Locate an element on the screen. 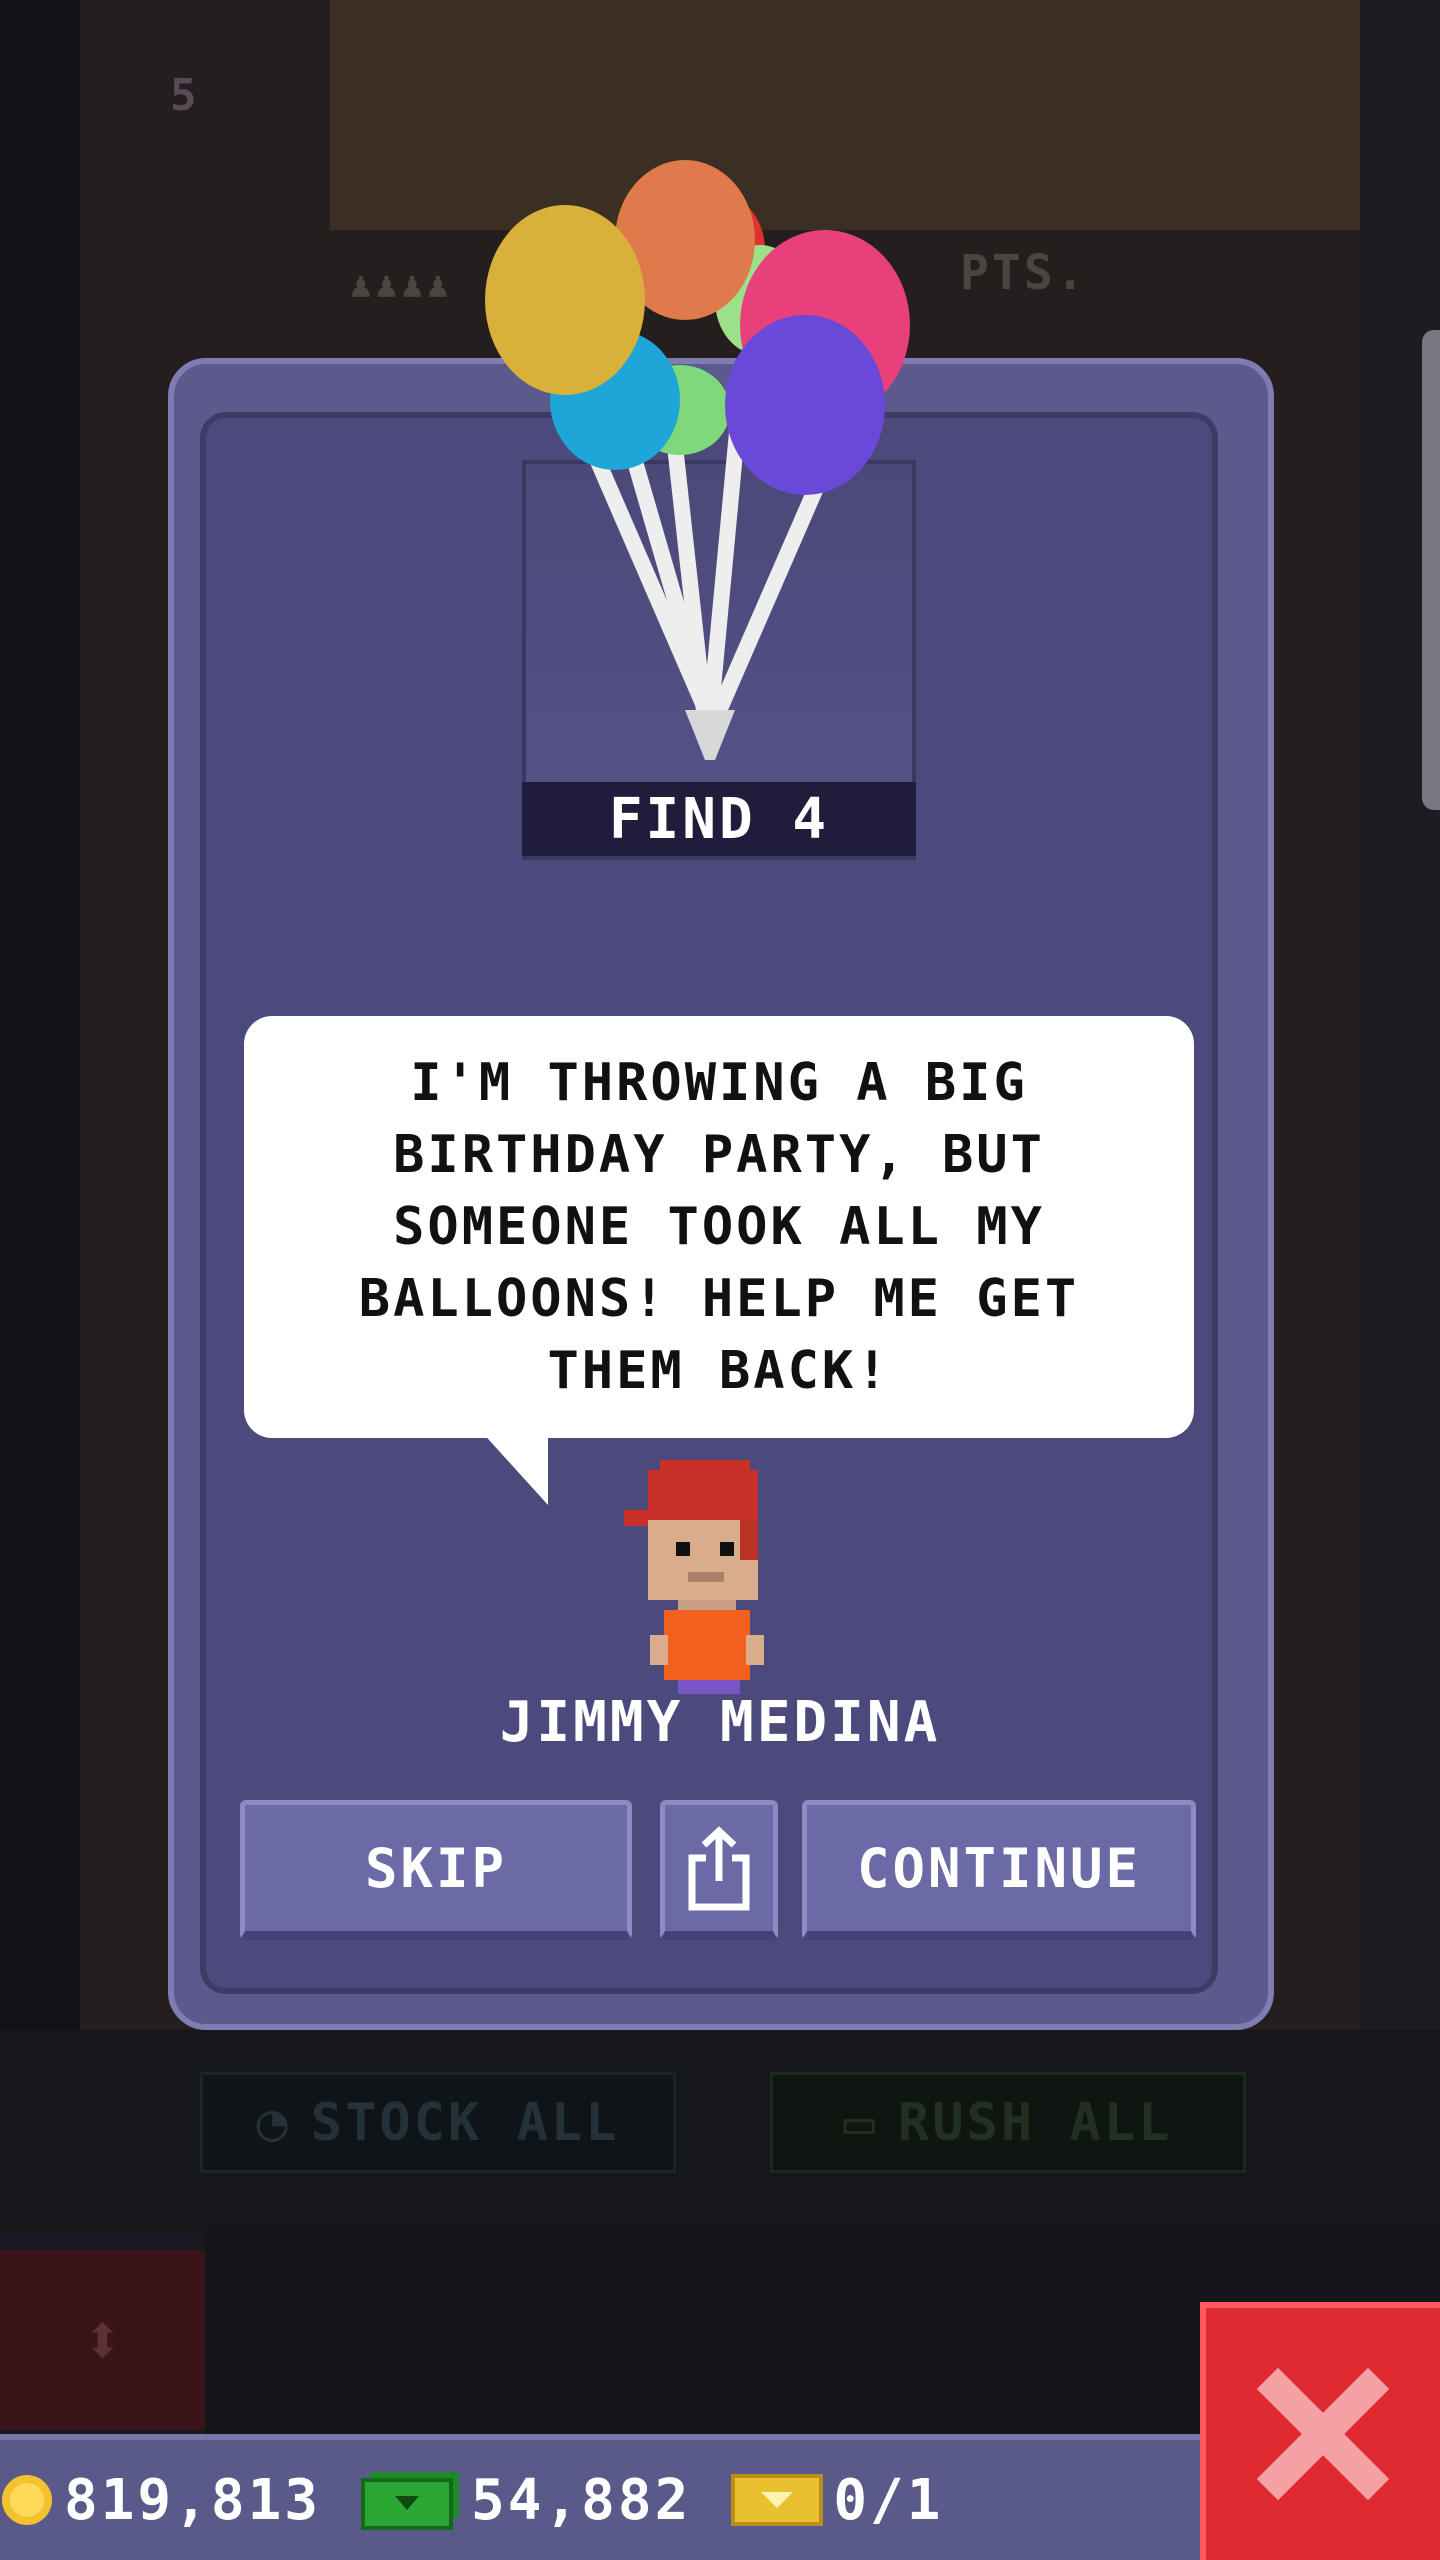  rush-icon: ▭ is located at coordinates (860, 2122).